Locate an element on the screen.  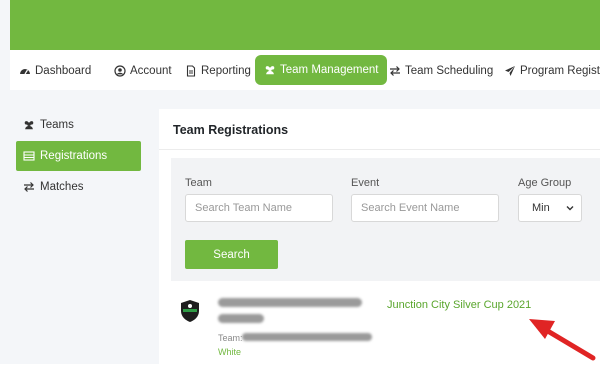
dashboard-icon is located at coordinates (25, 72).